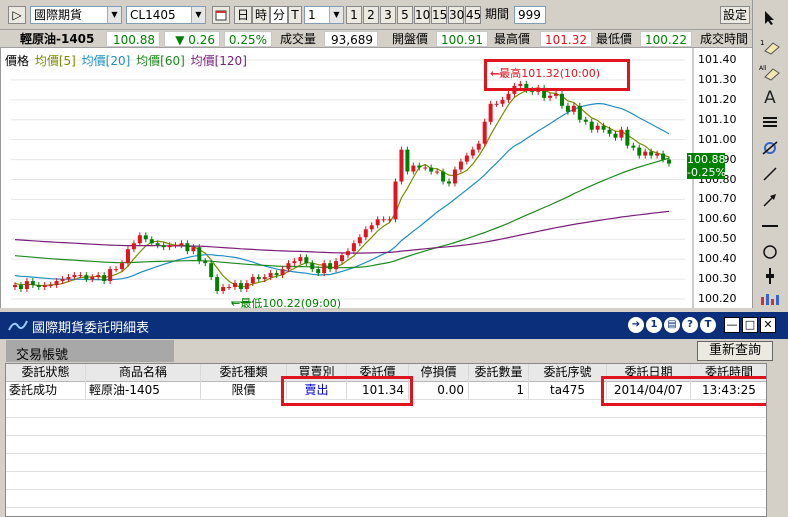 The height and width of the screenshot is (517, 788). Describe the element at coordinates (17, 61) in the screenshot. I see `legend-price: 價格` at that location.